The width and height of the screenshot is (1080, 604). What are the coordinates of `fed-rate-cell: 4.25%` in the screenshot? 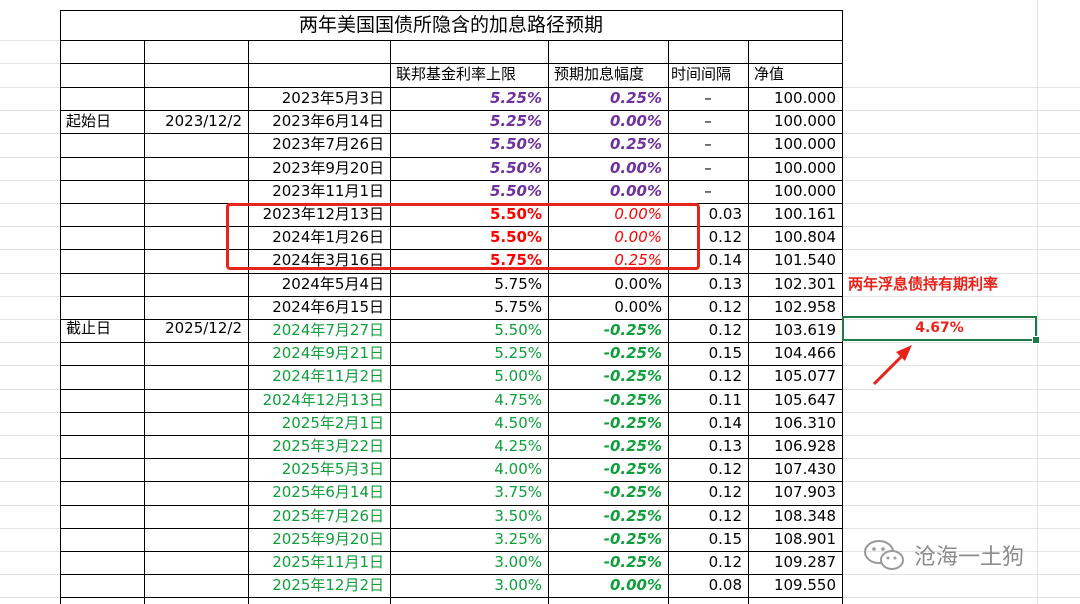 It's located at (469, 446).